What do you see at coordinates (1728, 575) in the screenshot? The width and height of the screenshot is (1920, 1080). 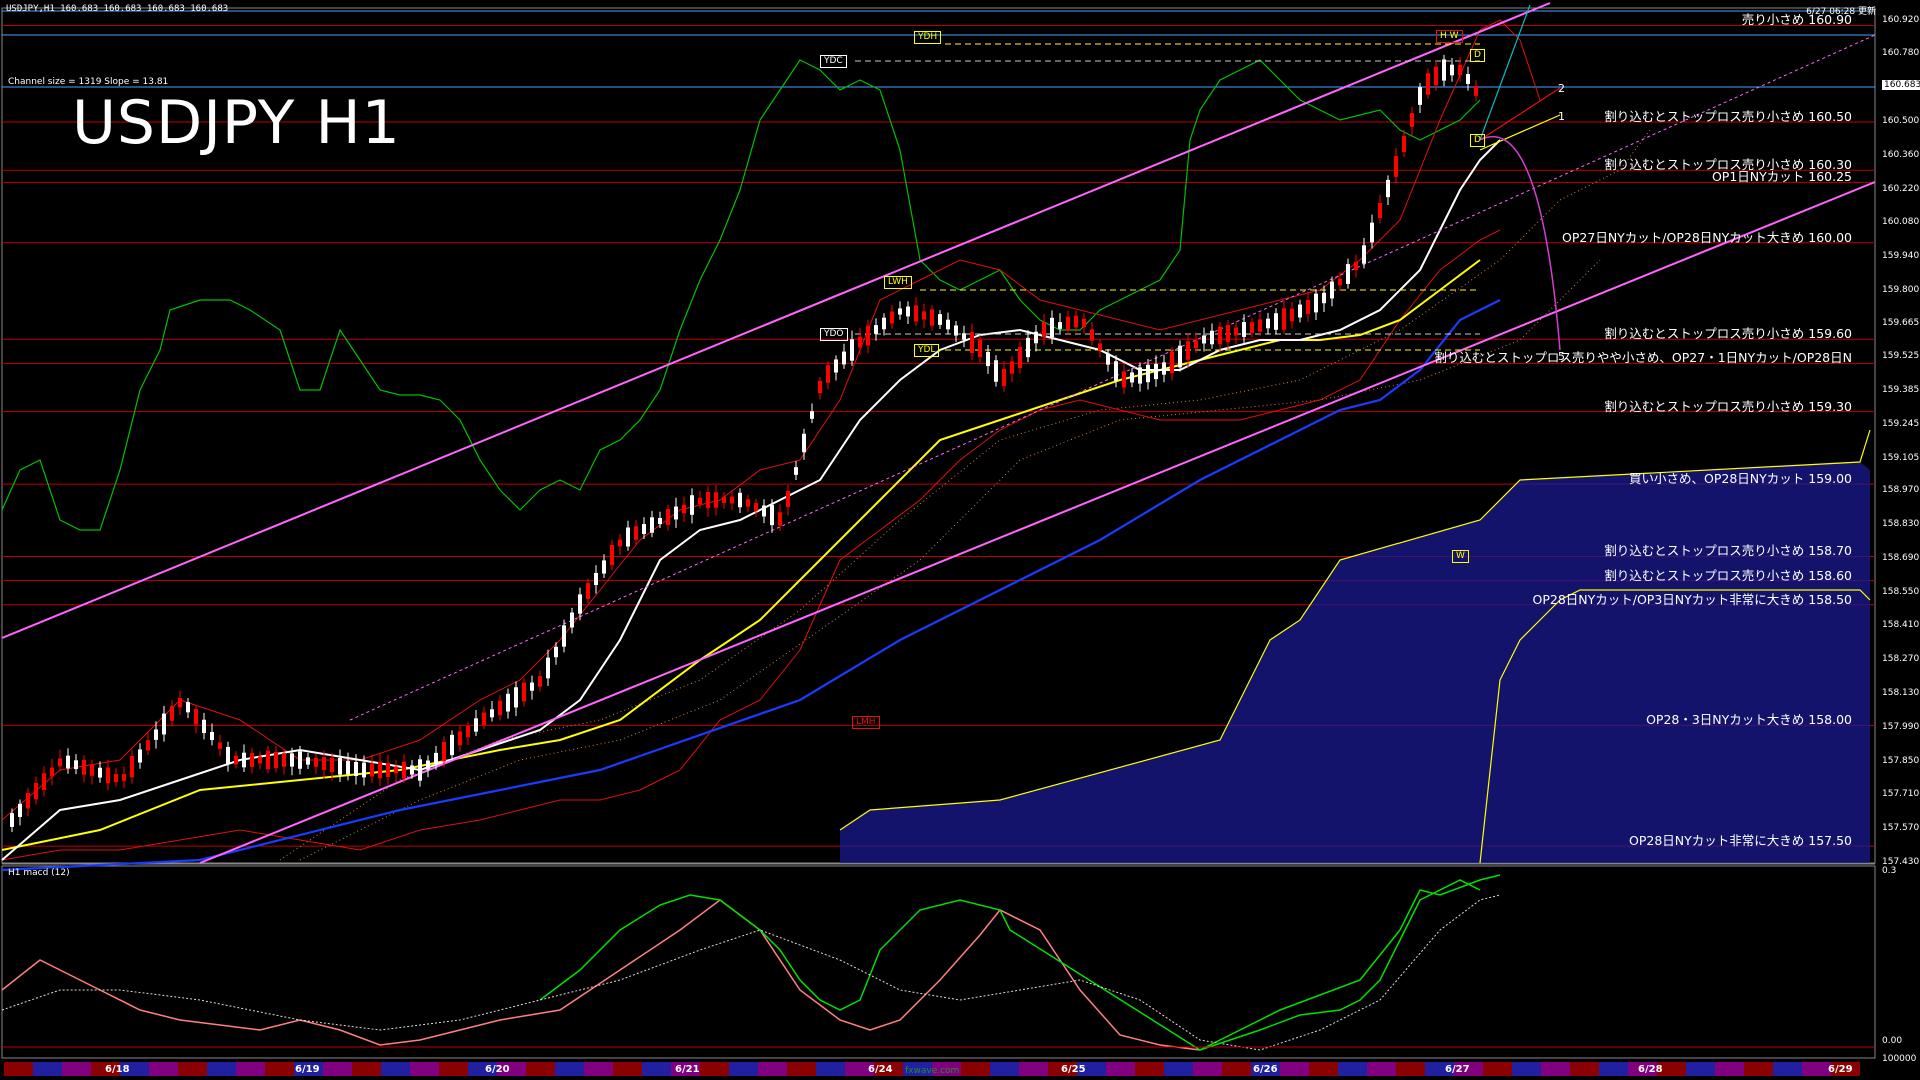 I see `level-label: 割り込むとストップロス売り小さめ 158.60` at bounding box center [1728, 575].